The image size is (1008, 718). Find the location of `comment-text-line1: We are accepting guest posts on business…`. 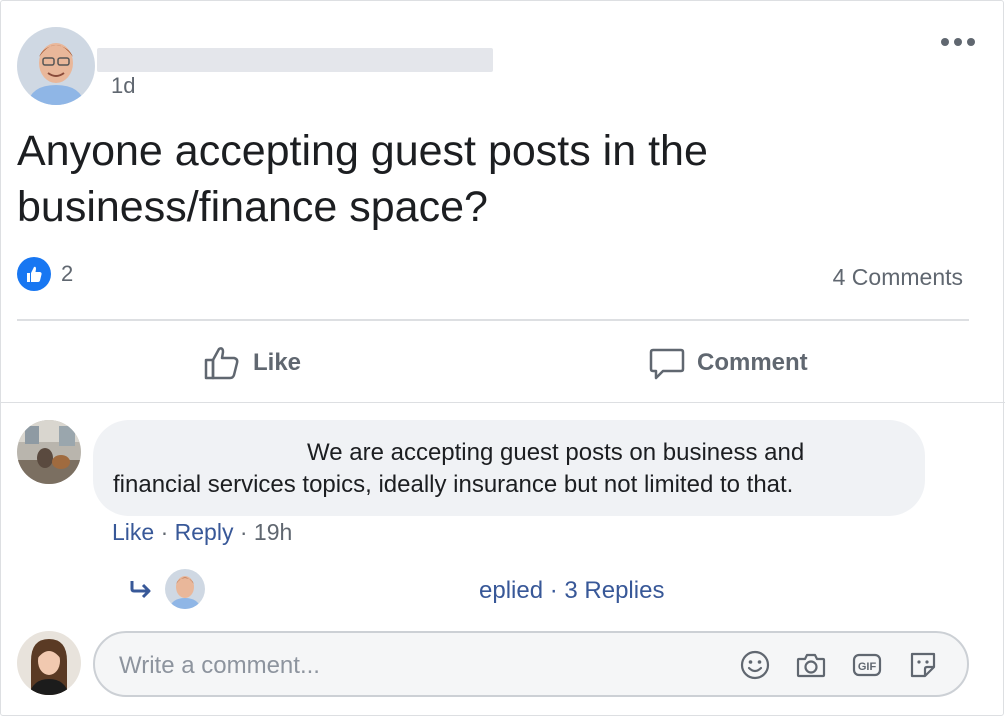

comment-text-line1: We are accepting guest posts on business… is located at coordinates (556, 452).